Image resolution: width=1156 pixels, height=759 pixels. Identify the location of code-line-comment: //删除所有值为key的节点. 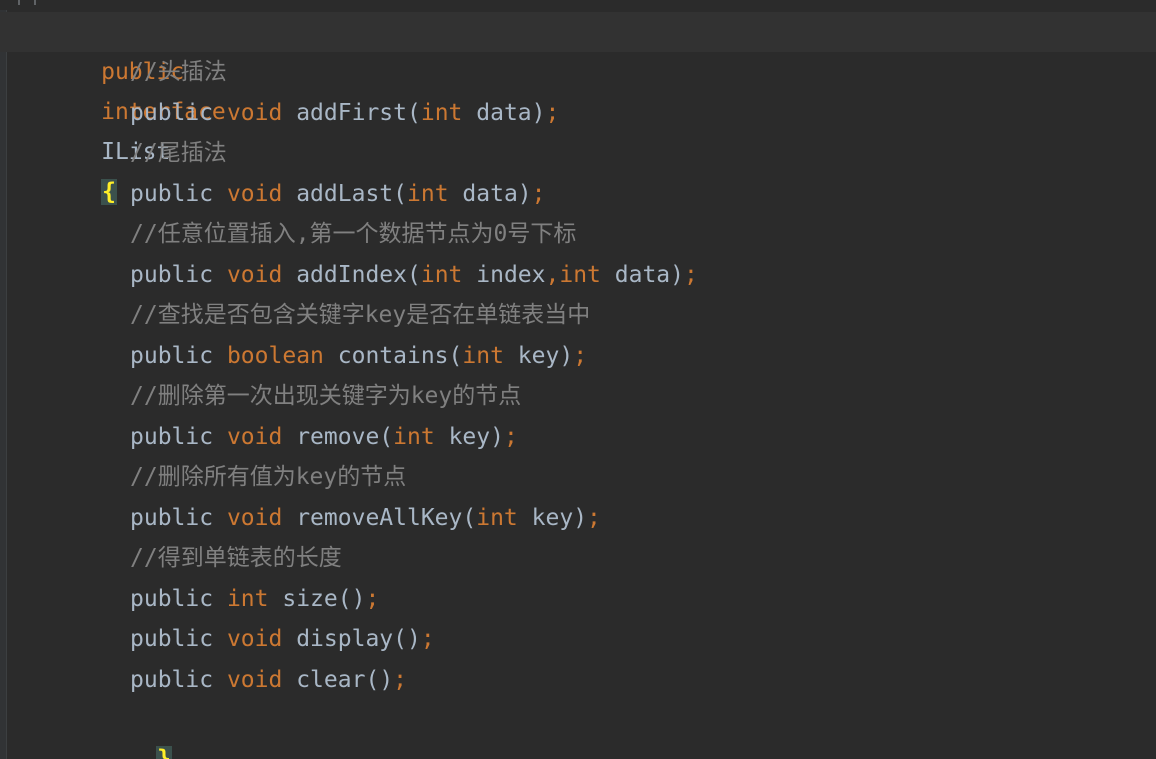
(578, 477).